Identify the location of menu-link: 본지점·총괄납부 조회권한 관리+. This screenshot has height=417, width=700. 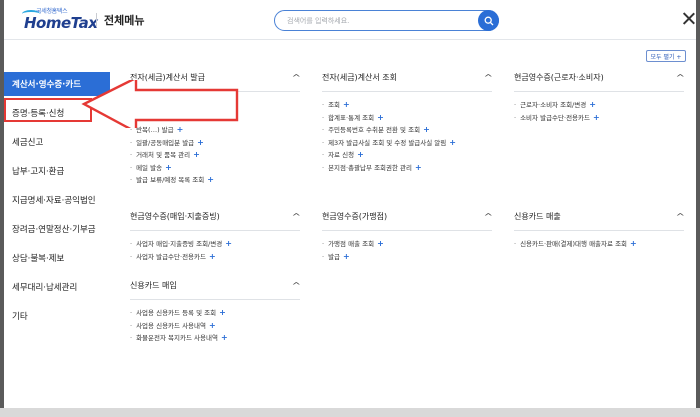
(407, 168).